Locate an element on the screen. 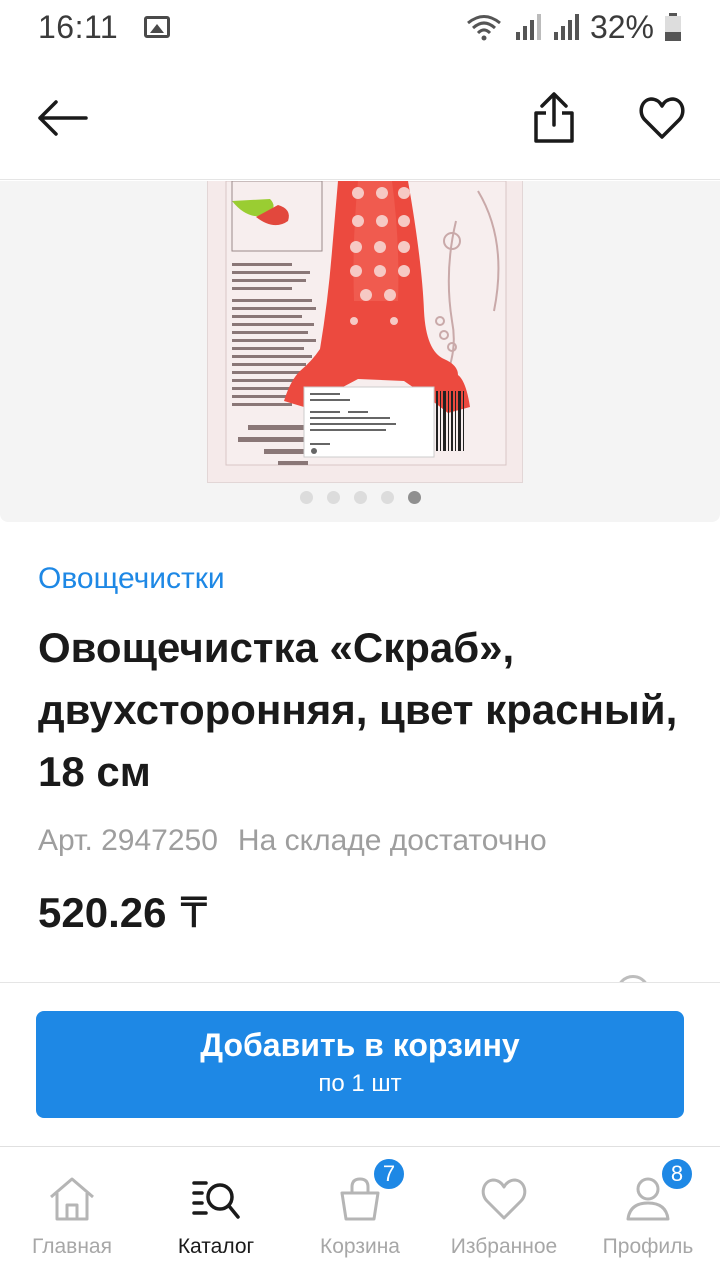 The height and width of the screenshot is (1280, 720). gallery-pager is located at coordinates (360, 497).